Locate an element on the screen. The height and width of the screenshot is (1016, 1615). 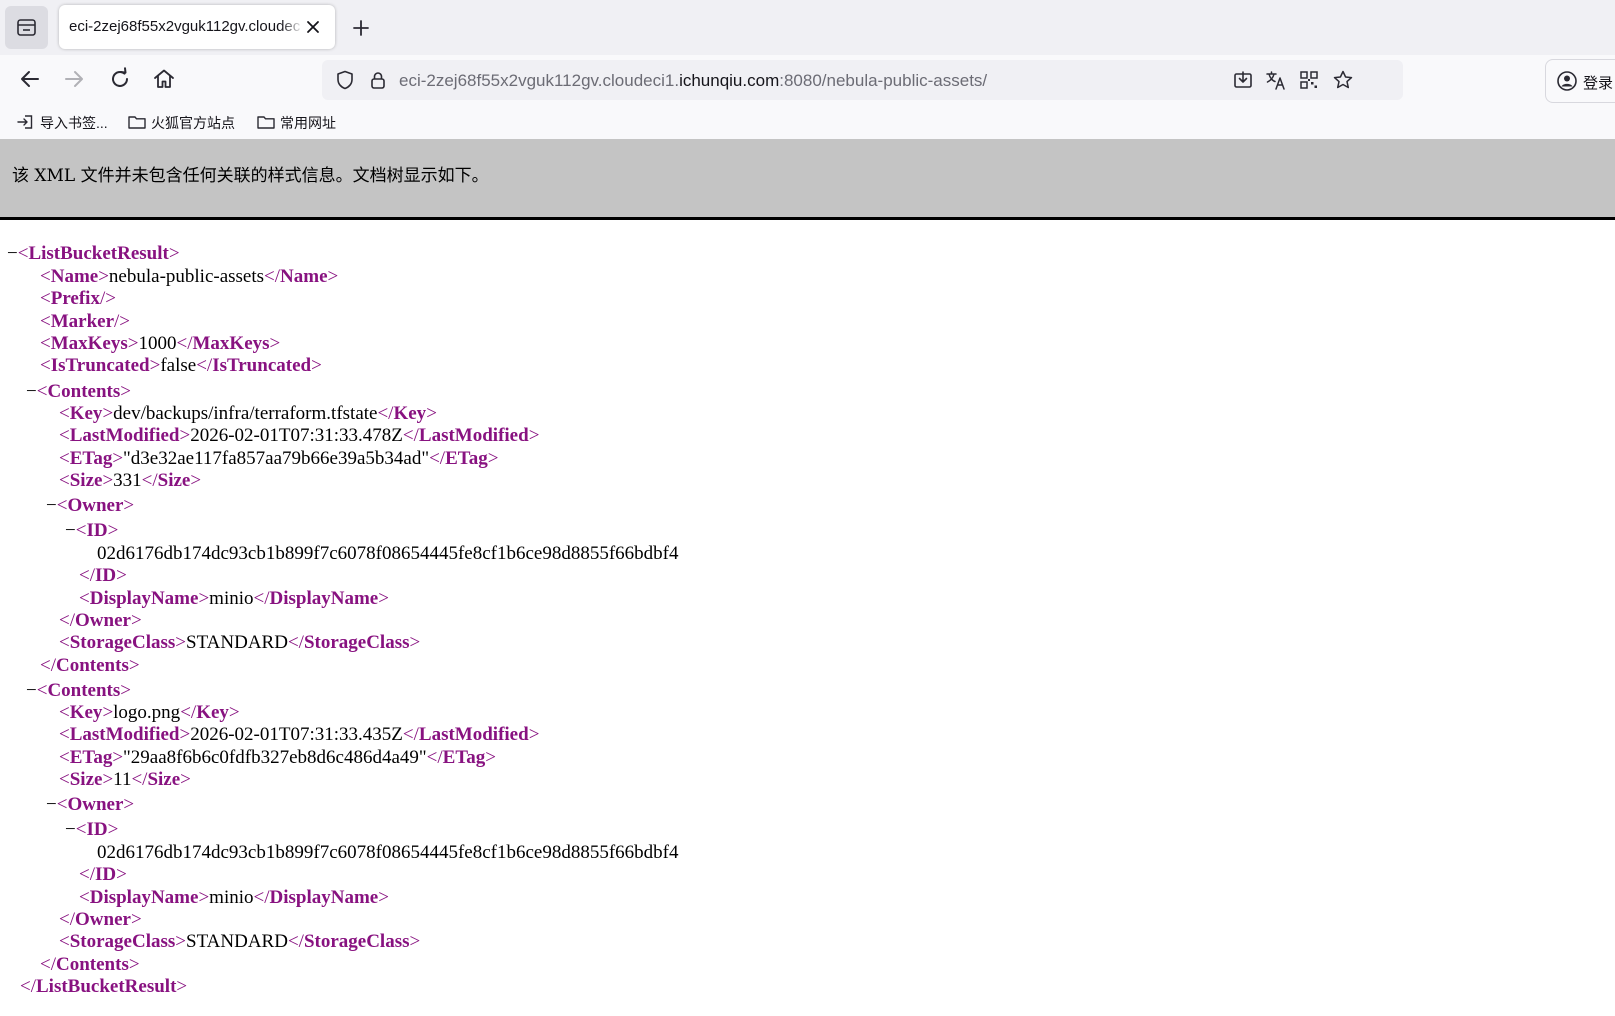
bookmarks-toolbar: 导入书签... 火狐官方站点 常用网址 is located at coordinates (807, 121).